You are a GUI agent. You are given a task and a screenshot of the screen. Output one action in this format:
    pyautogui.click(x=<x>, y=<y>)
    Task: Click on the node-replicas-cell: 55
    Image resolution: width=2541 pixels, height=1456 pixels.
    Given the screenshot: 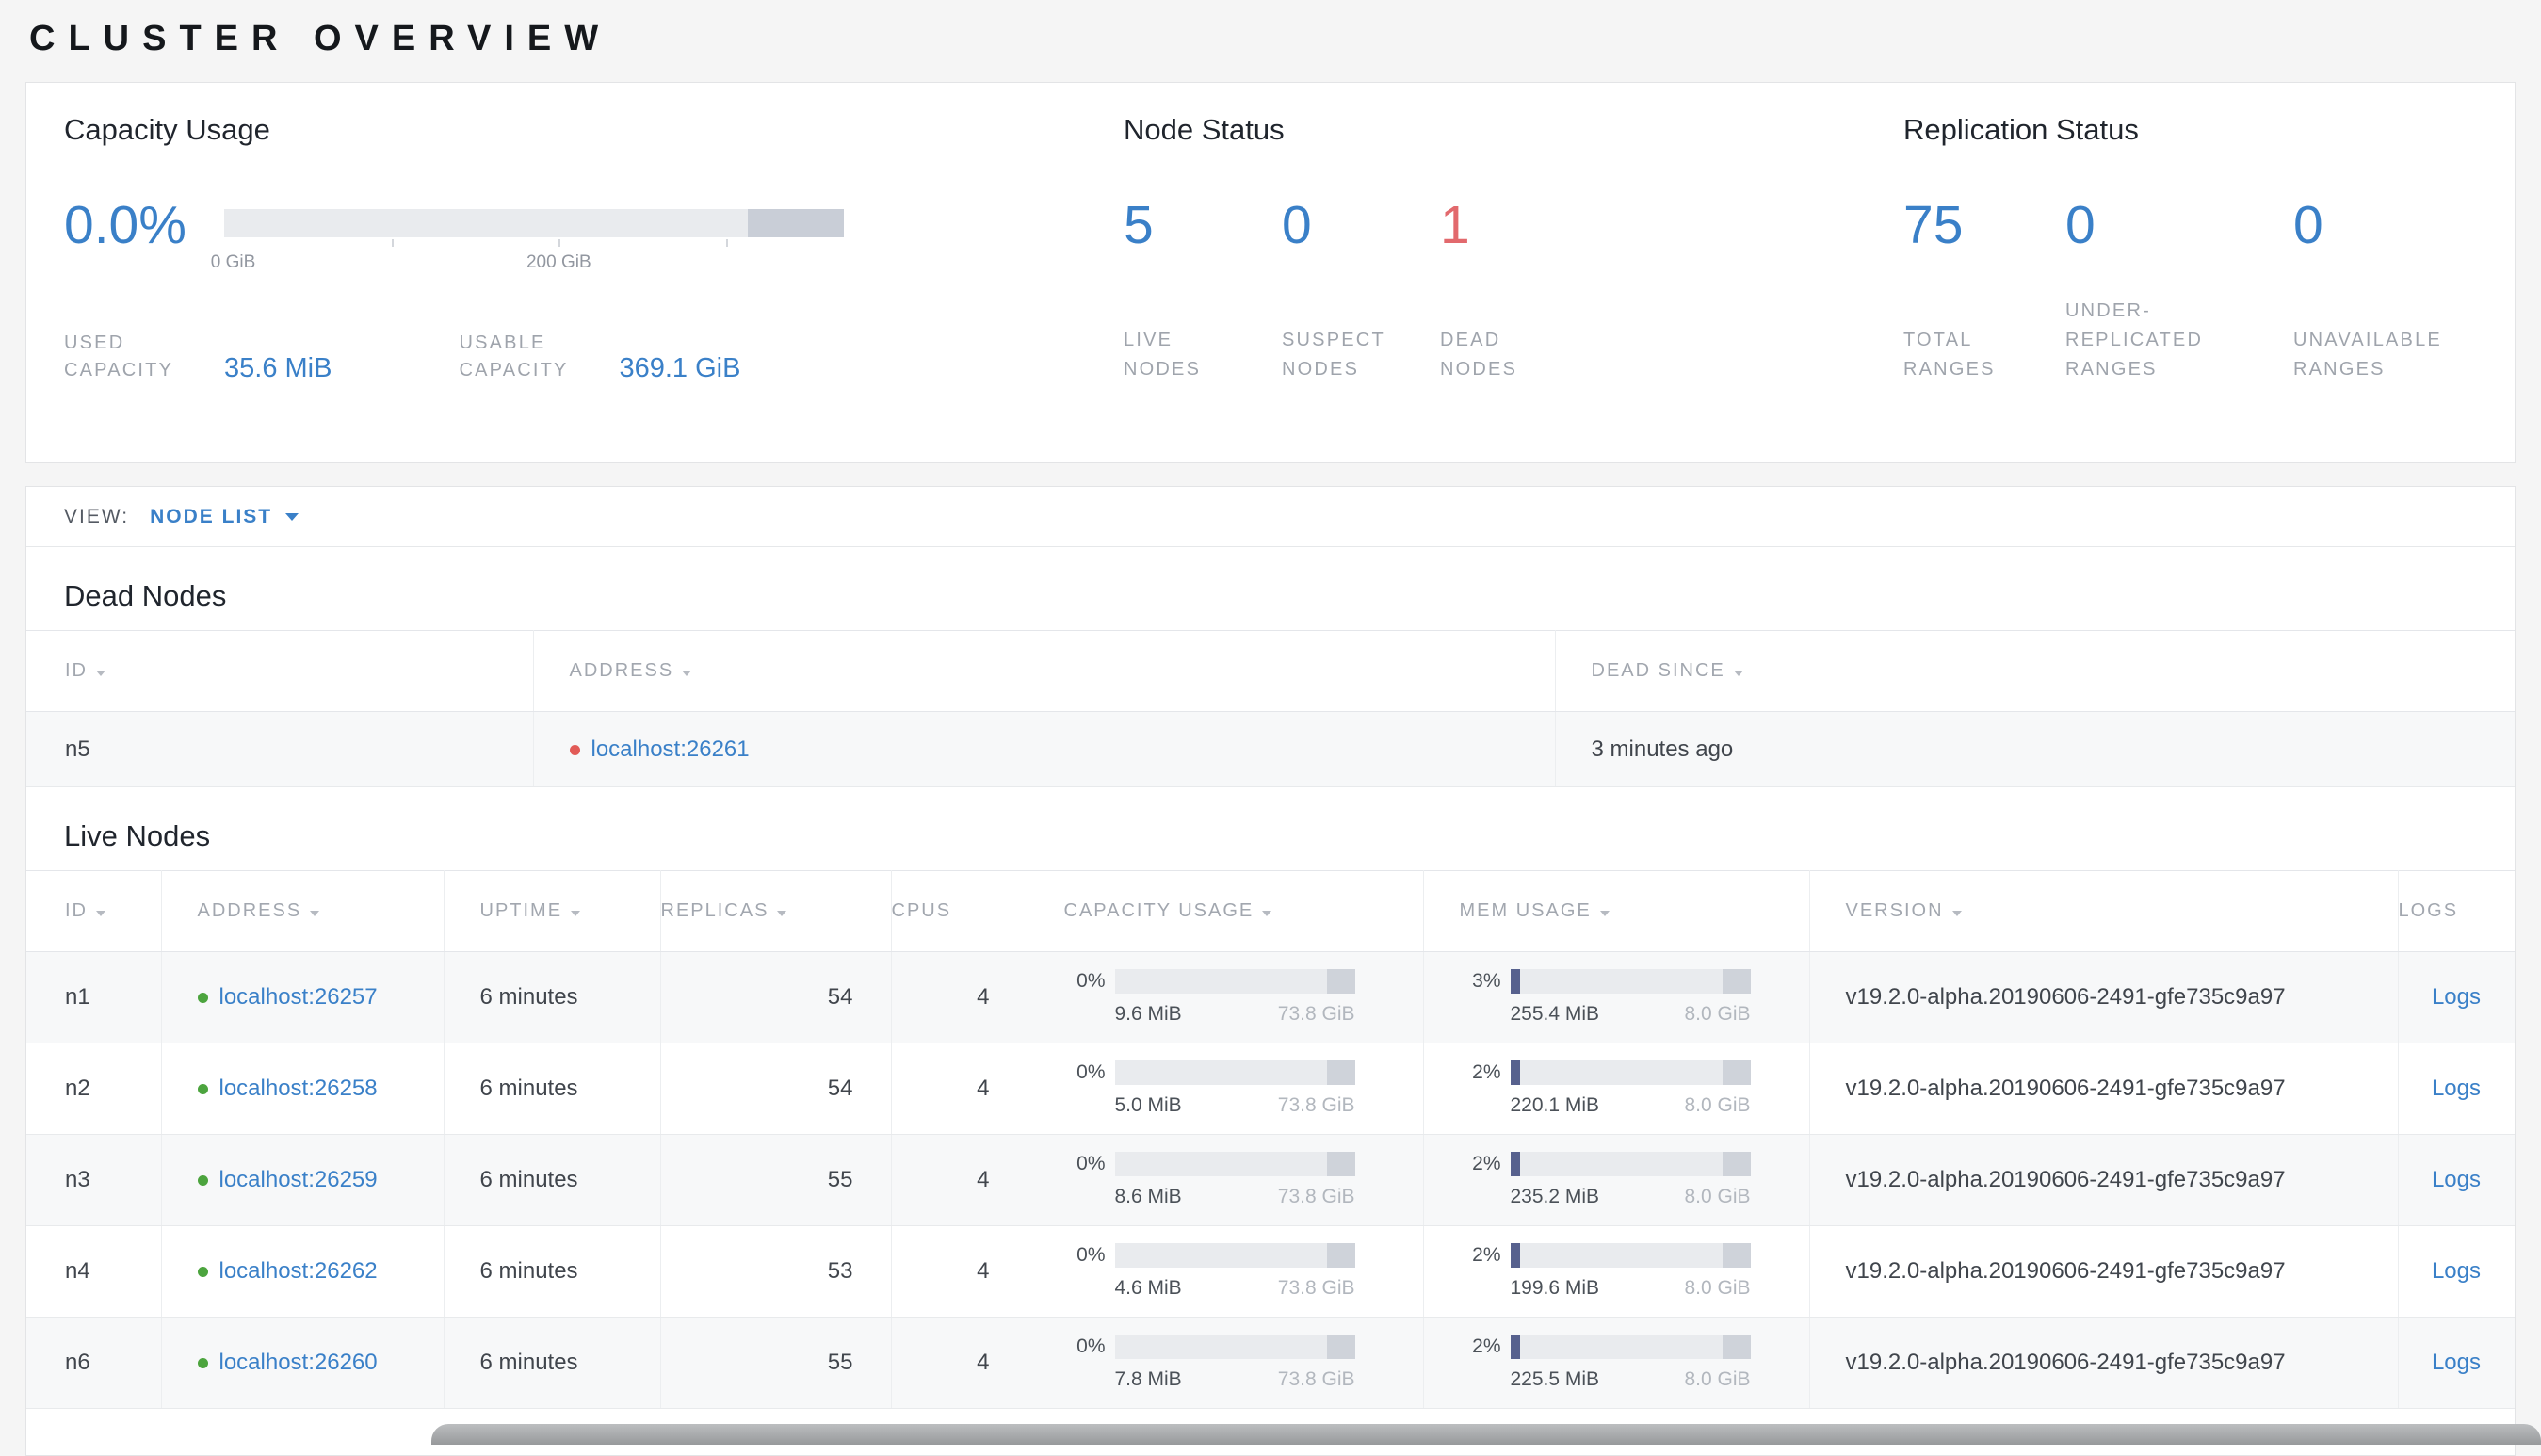 What is the action you would take?
    pyautogui.click(x=776, y=1180)
    